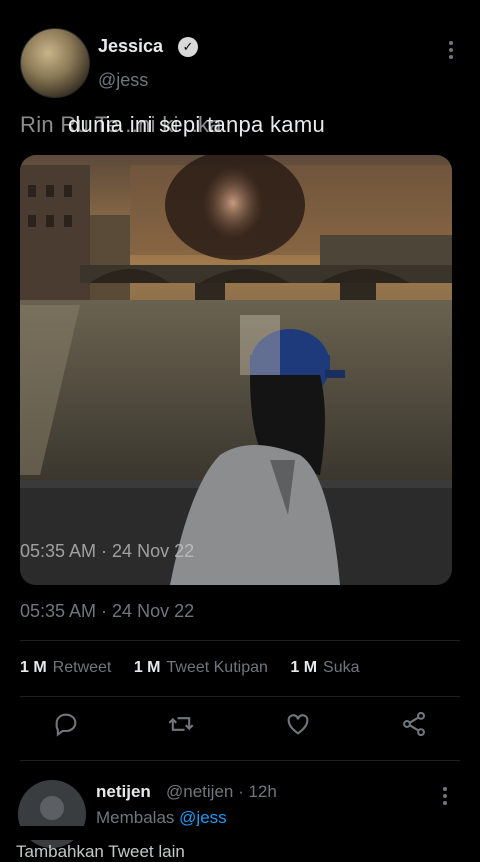 The width and height of the screenshot is (480, 862). I want to click on tweet-timestamp: 05:35 AM · 24 Nov 22, so click(107, 611).